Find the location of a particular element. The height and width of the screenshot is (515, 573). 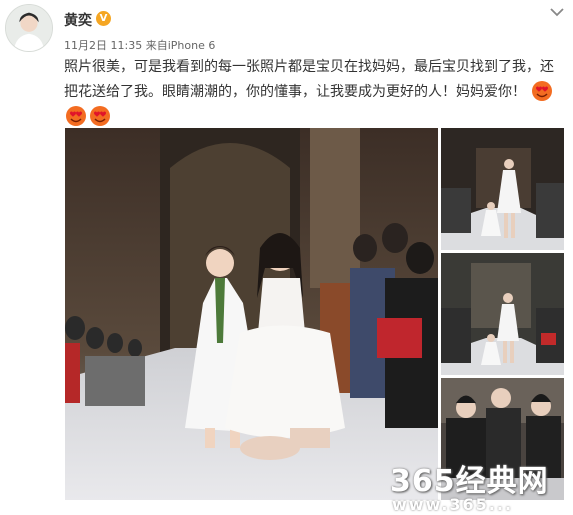

post-text-line: 把花送给了我。眼睛潮潮的，你的懂事，让我要成为更好的人！妈妈爱你！ is located at coordinates (314, 92).